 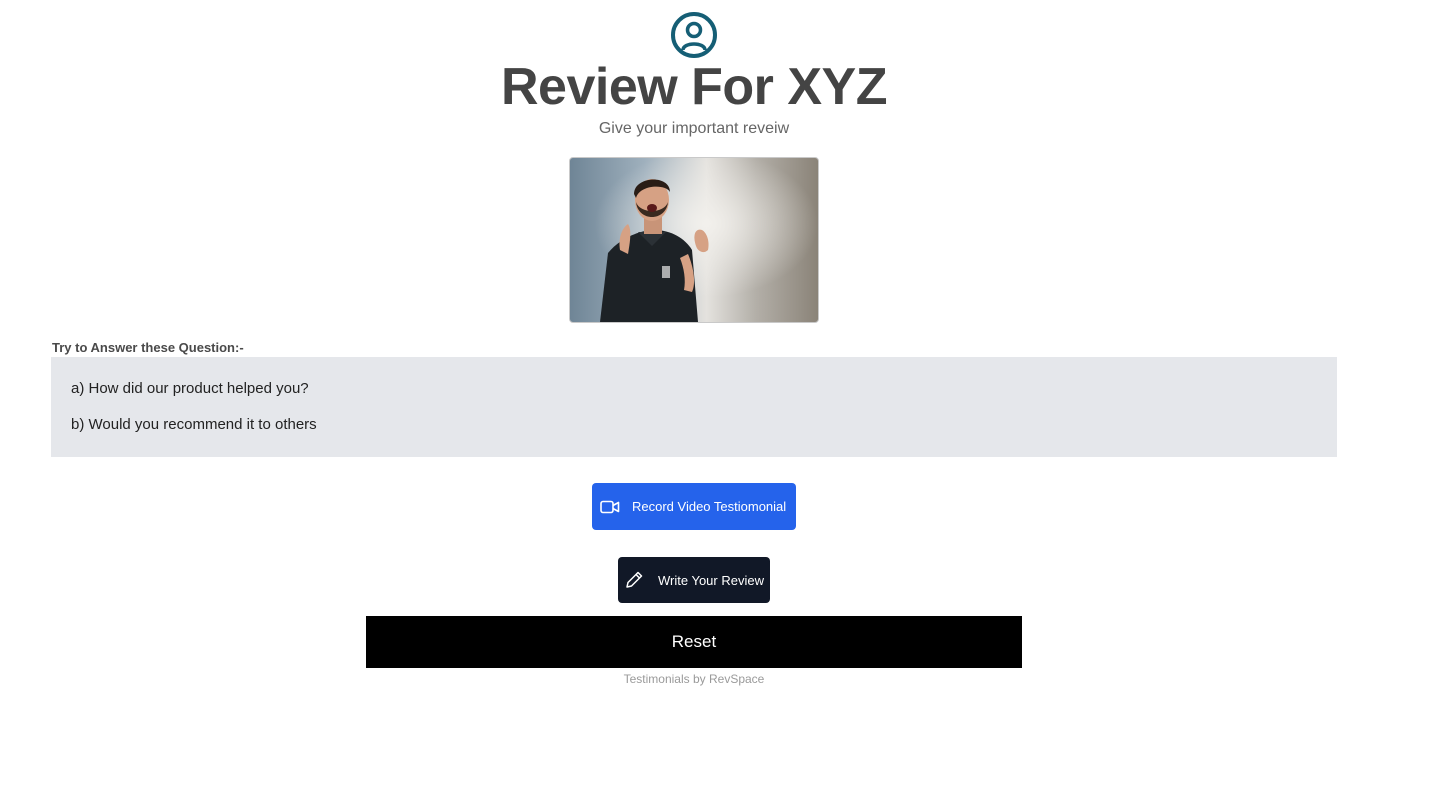 I want to click on questions-heading: Try to Answer these Question:-, so click(x=148, y=347).